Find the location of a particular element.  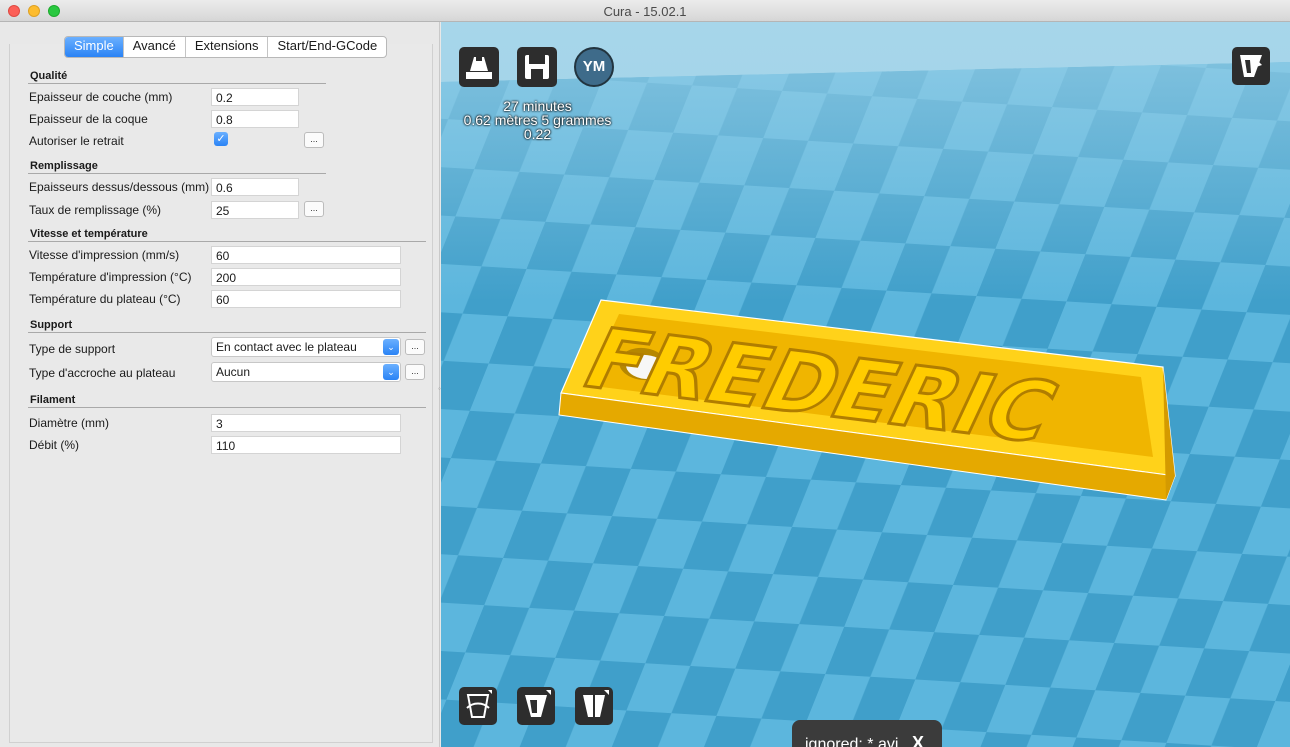

scale-tool-button is located at coordinates (536, 706).